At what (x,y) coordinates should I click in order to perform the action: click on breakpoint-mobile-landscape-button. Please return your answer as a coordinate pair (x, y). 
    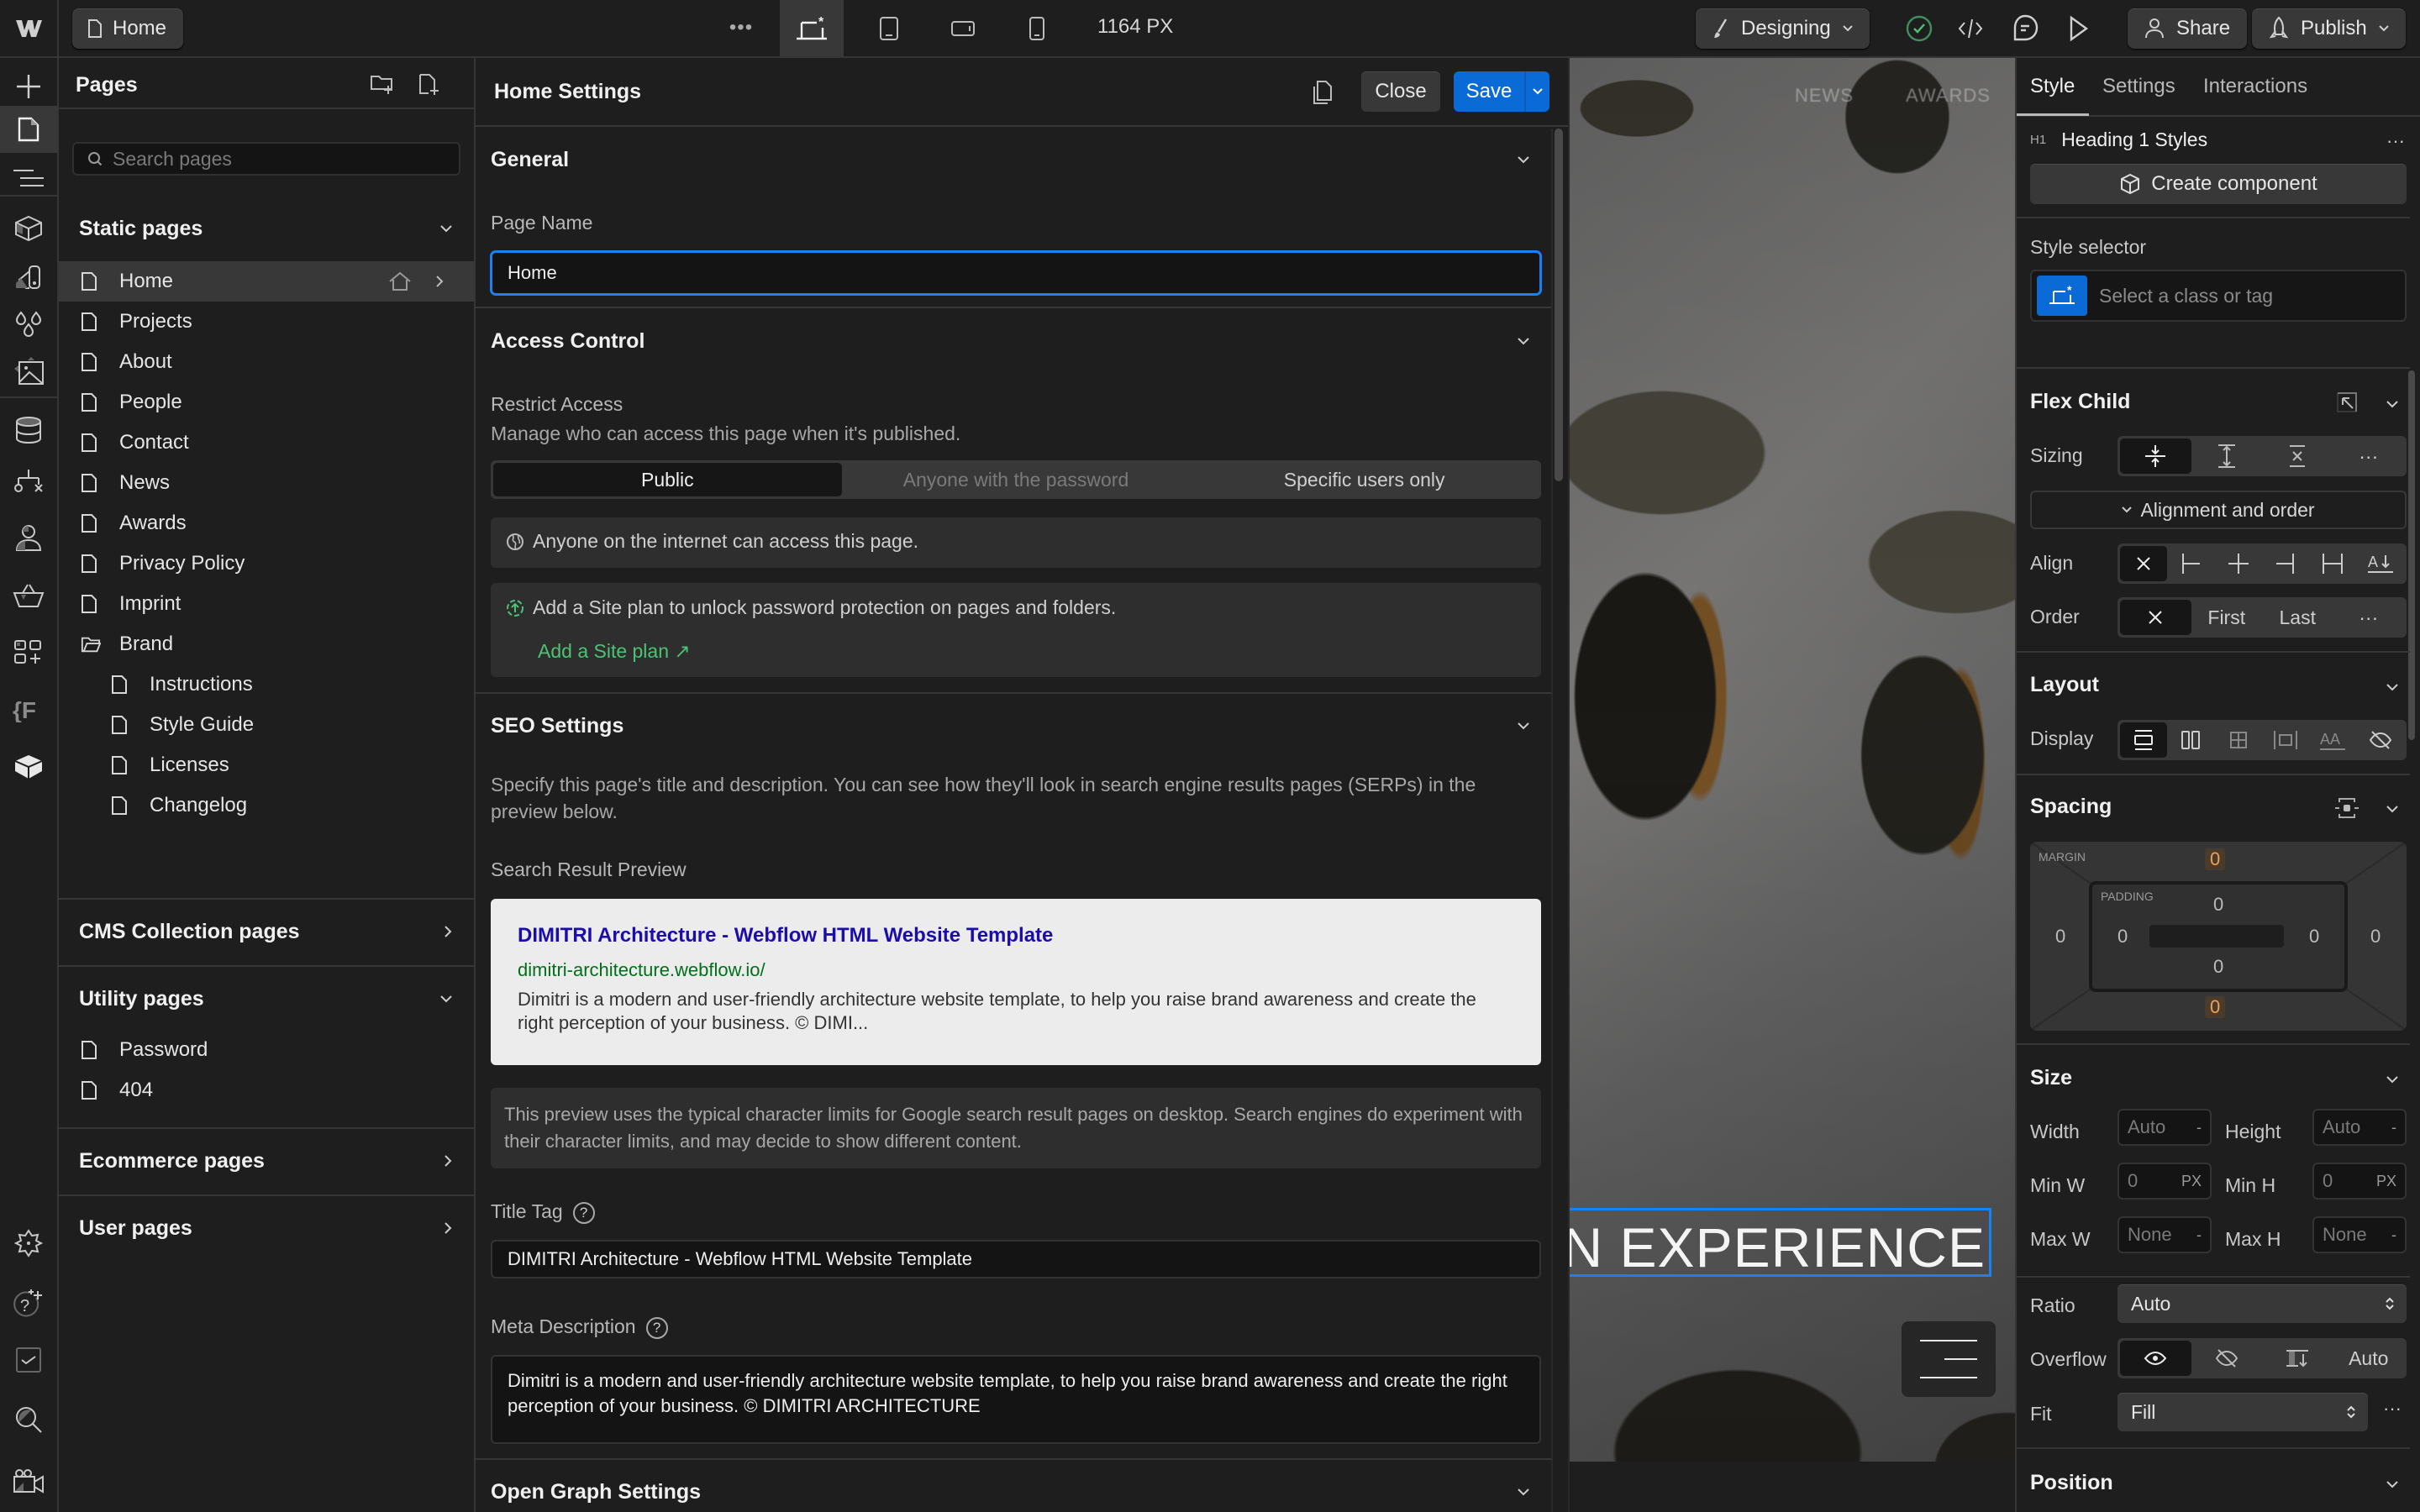
    Looking at the image, I should click on (963, 28).